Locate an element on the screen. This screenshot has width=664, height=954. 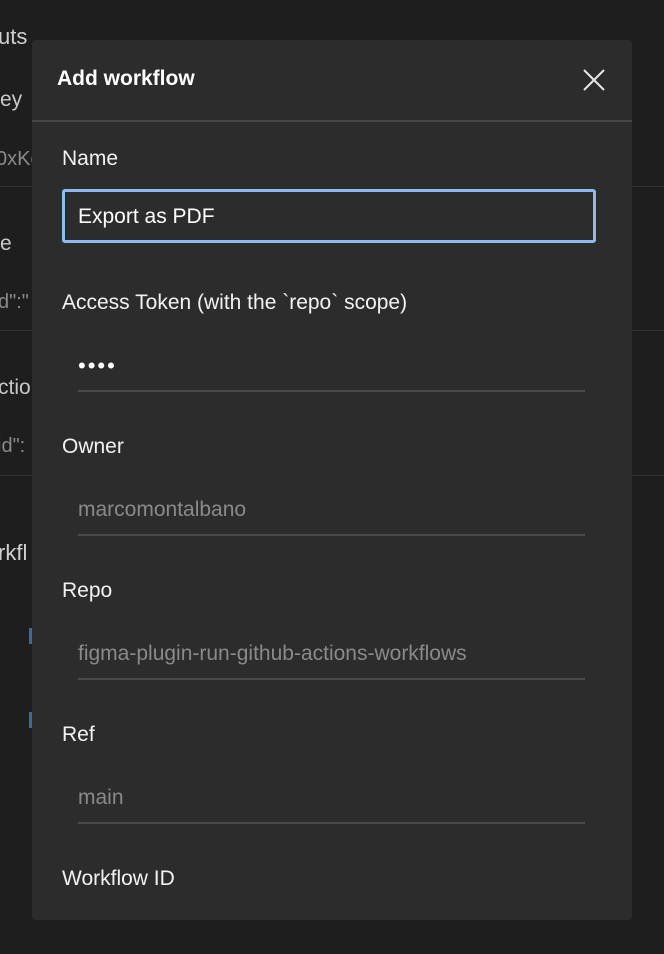
bg-text: ey is located at coordinates (11, 99).